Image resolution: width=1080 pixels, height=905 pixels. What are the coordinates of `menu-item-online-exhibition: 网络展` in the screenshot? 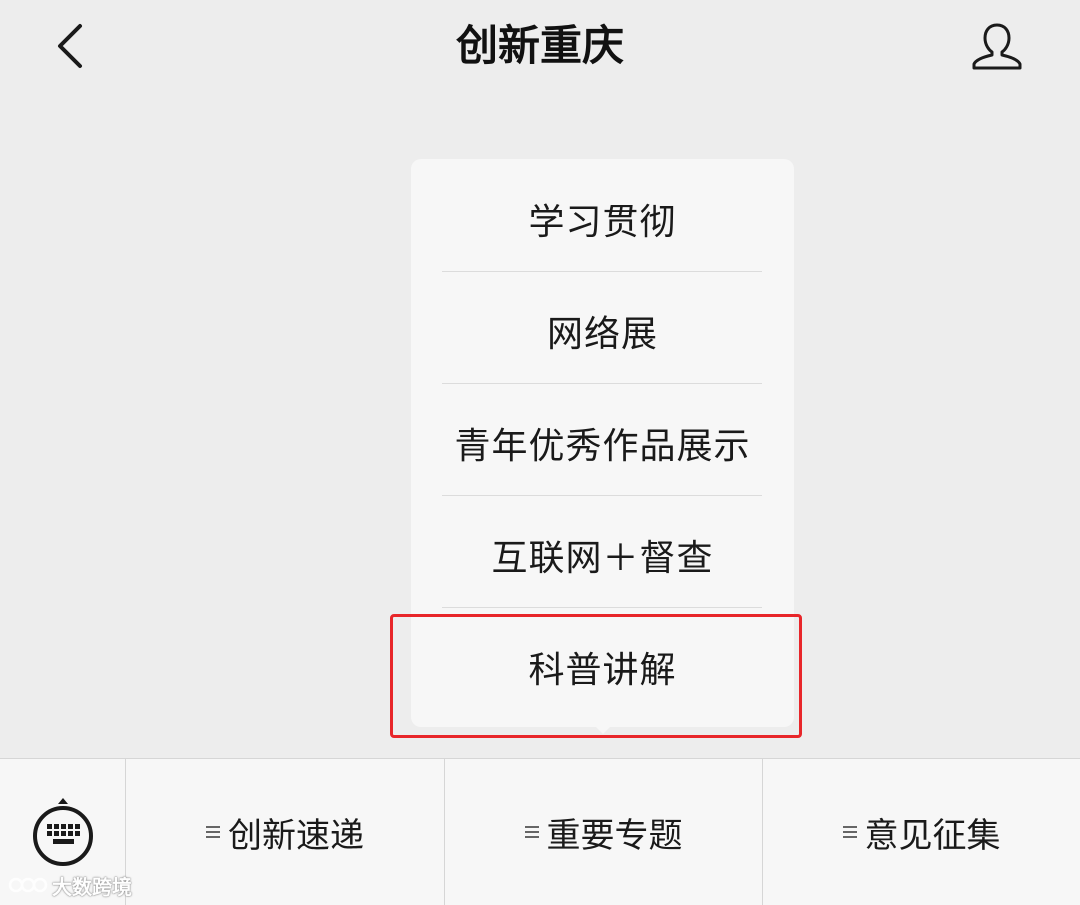 It's located at (602, 331).